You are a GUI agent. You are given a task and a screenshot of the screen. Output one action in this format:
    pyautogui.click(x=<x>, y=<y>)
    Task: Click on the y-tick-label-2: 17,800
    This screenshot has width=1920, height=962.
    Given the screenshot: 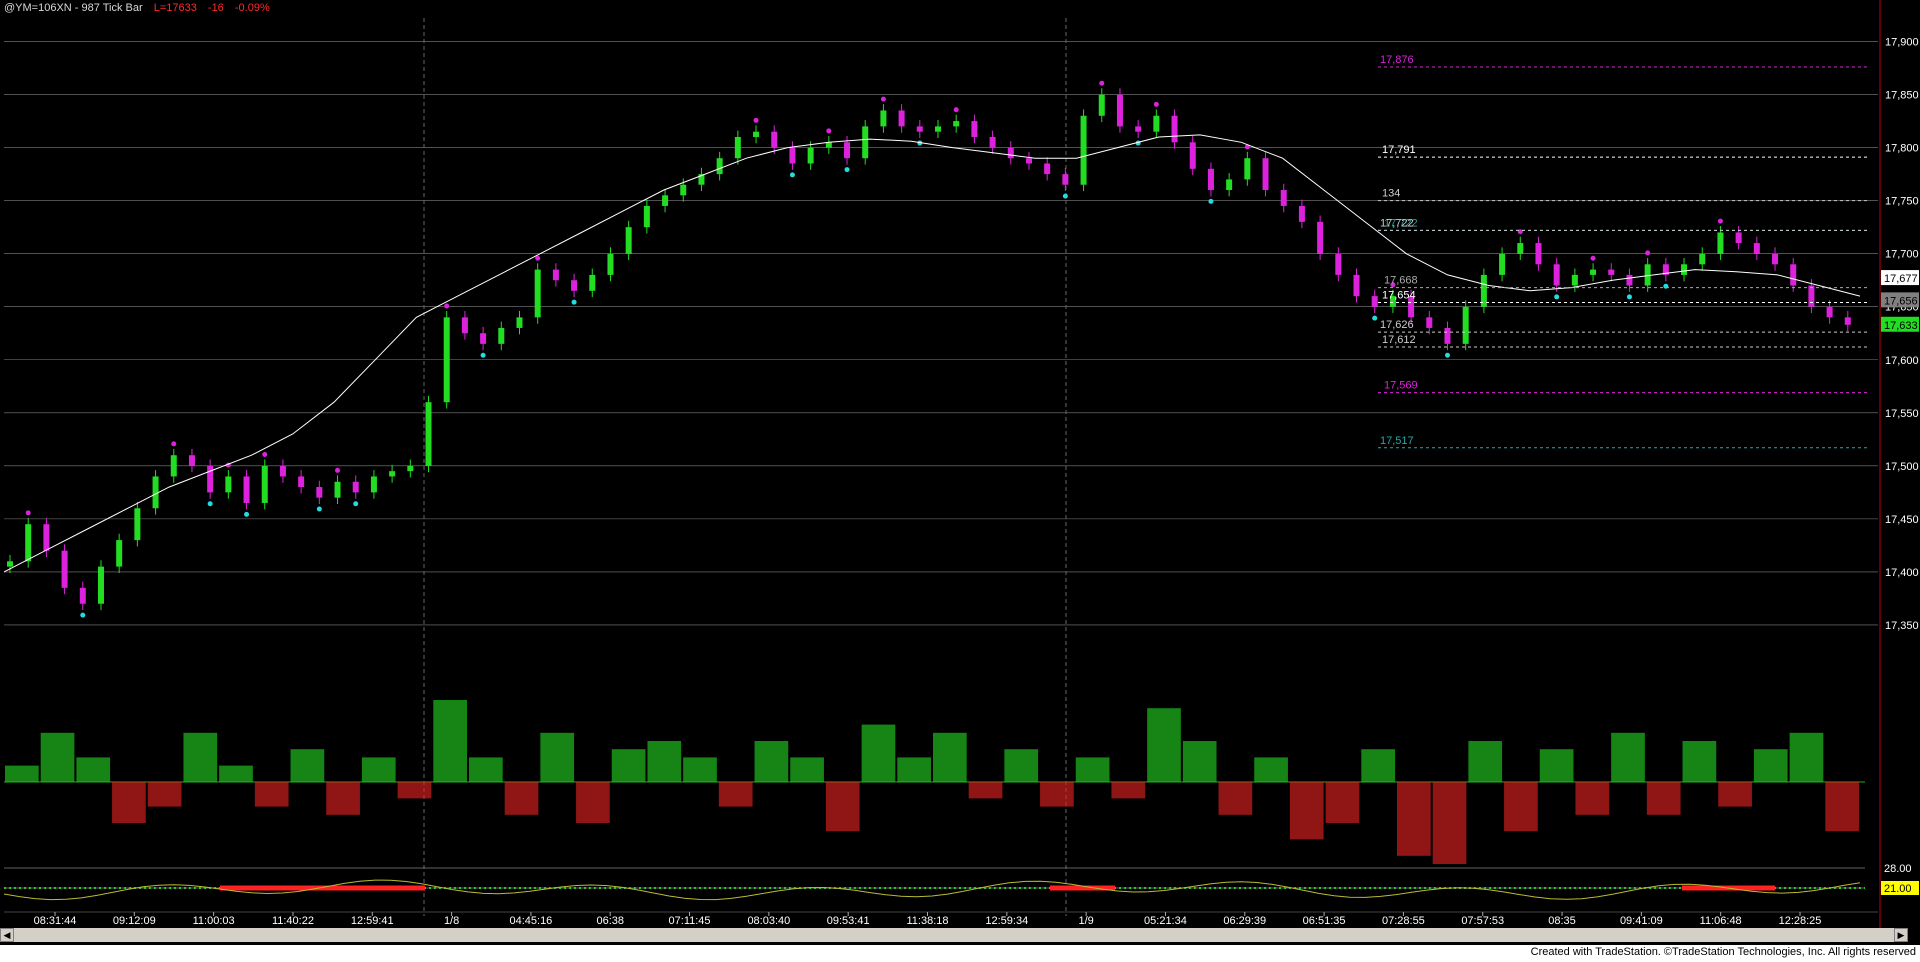 What is the action you would take?
    pyautogui.click(x=1902, y=149)
    